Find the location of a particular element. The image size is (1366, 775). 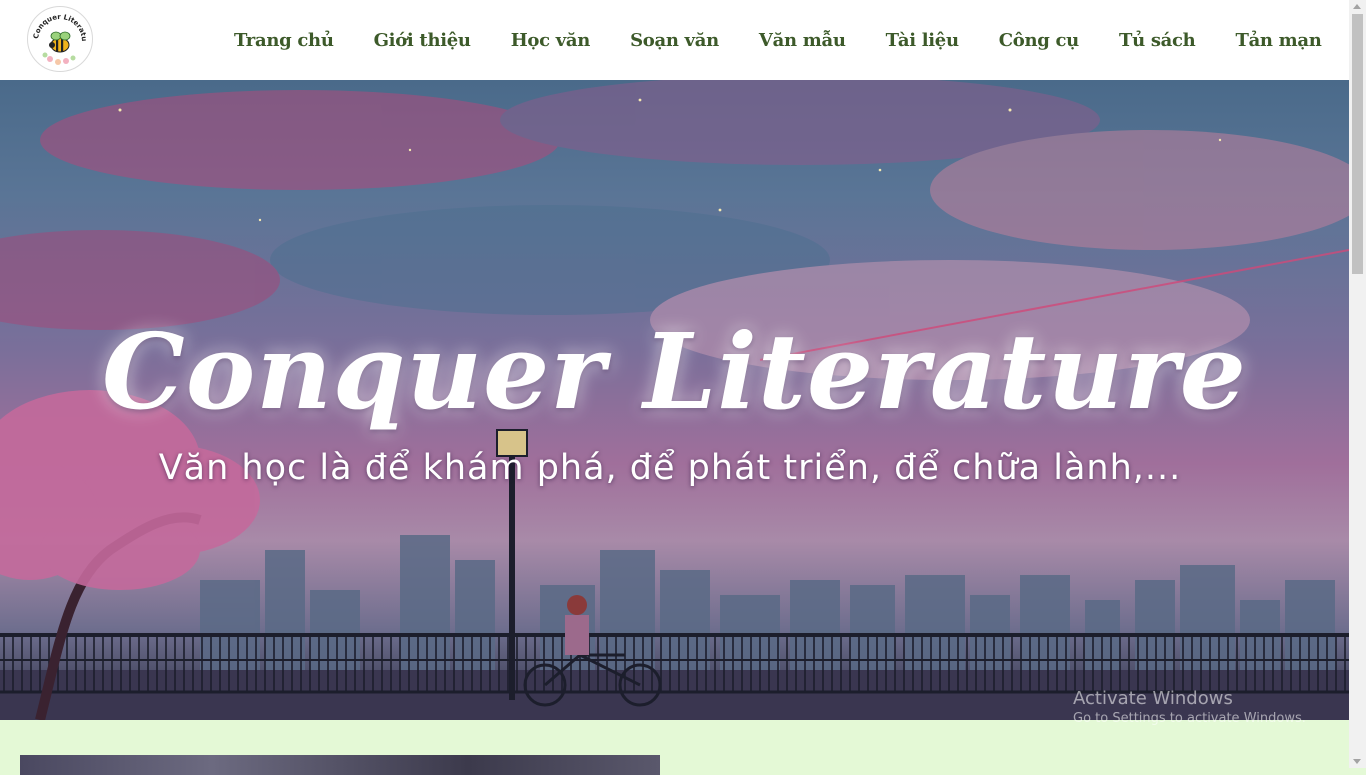

site-logo: Conquer Literature is located at coordinates (60, 39).